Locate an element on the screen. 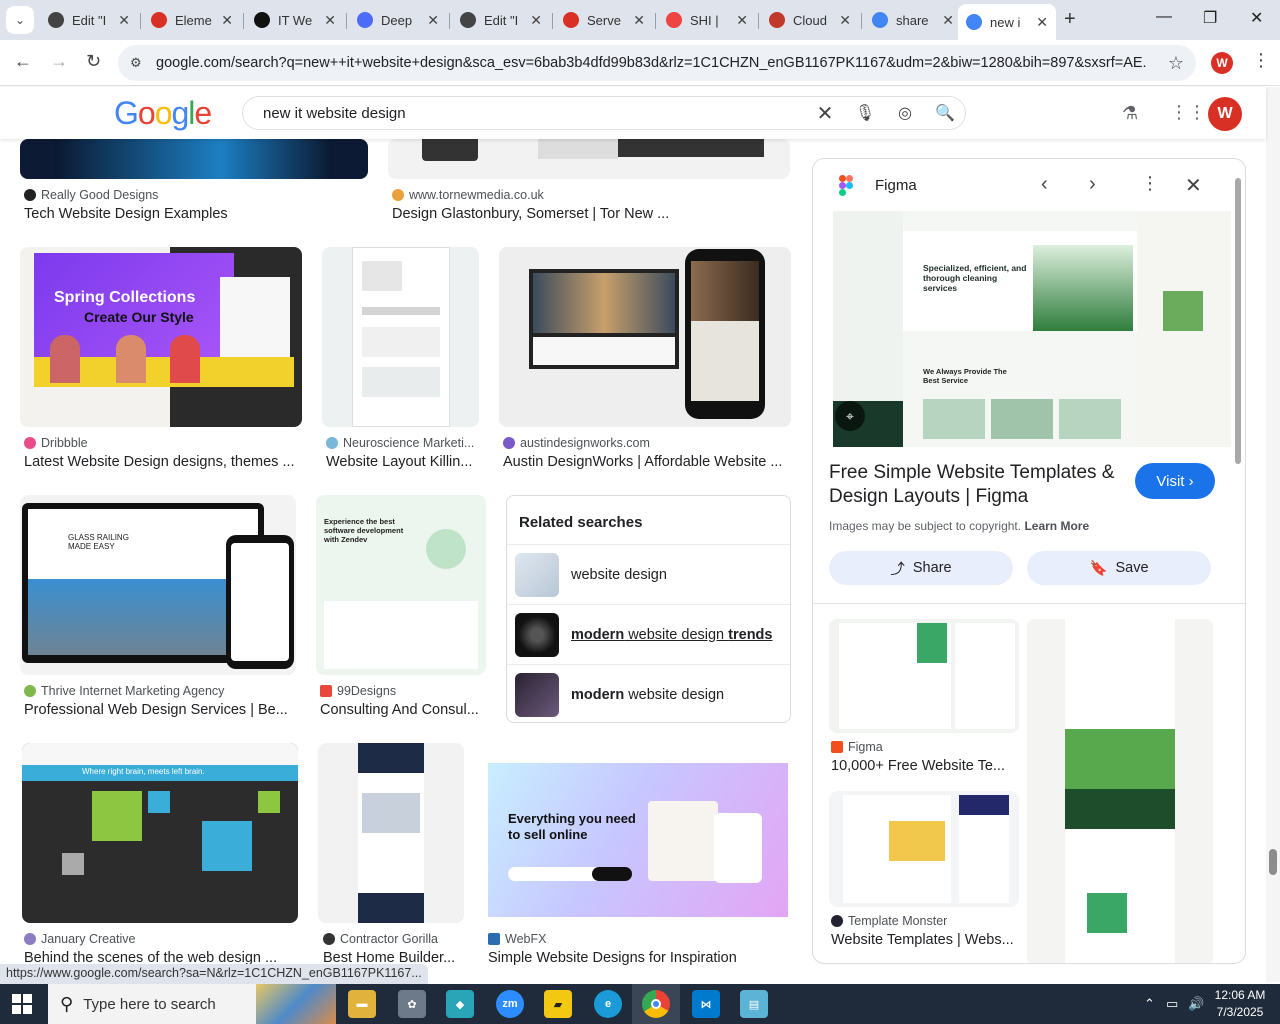  microphone-icon: 🎙 is located at coordinates (865, 113).